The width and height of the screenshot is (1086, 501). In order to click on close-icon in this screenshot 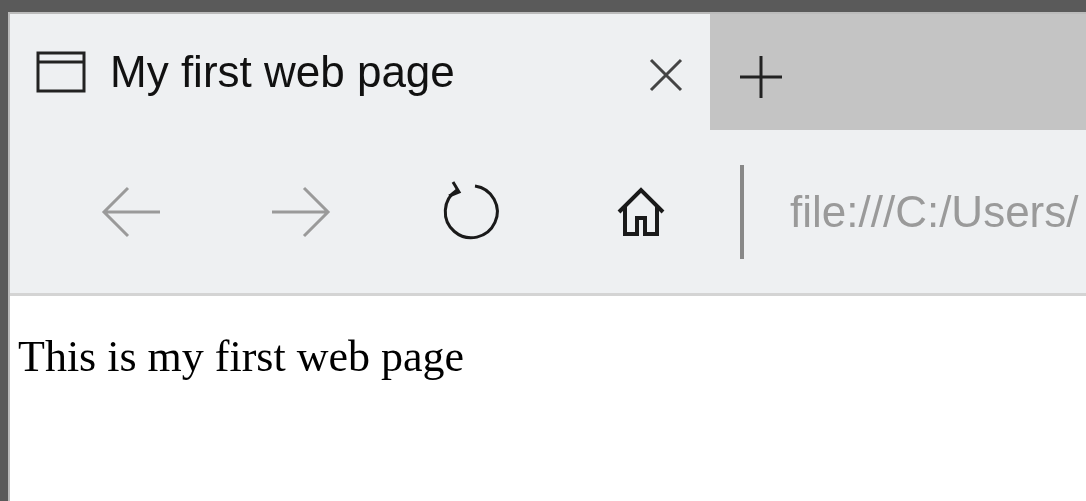, I will do `click(666, 75)`.